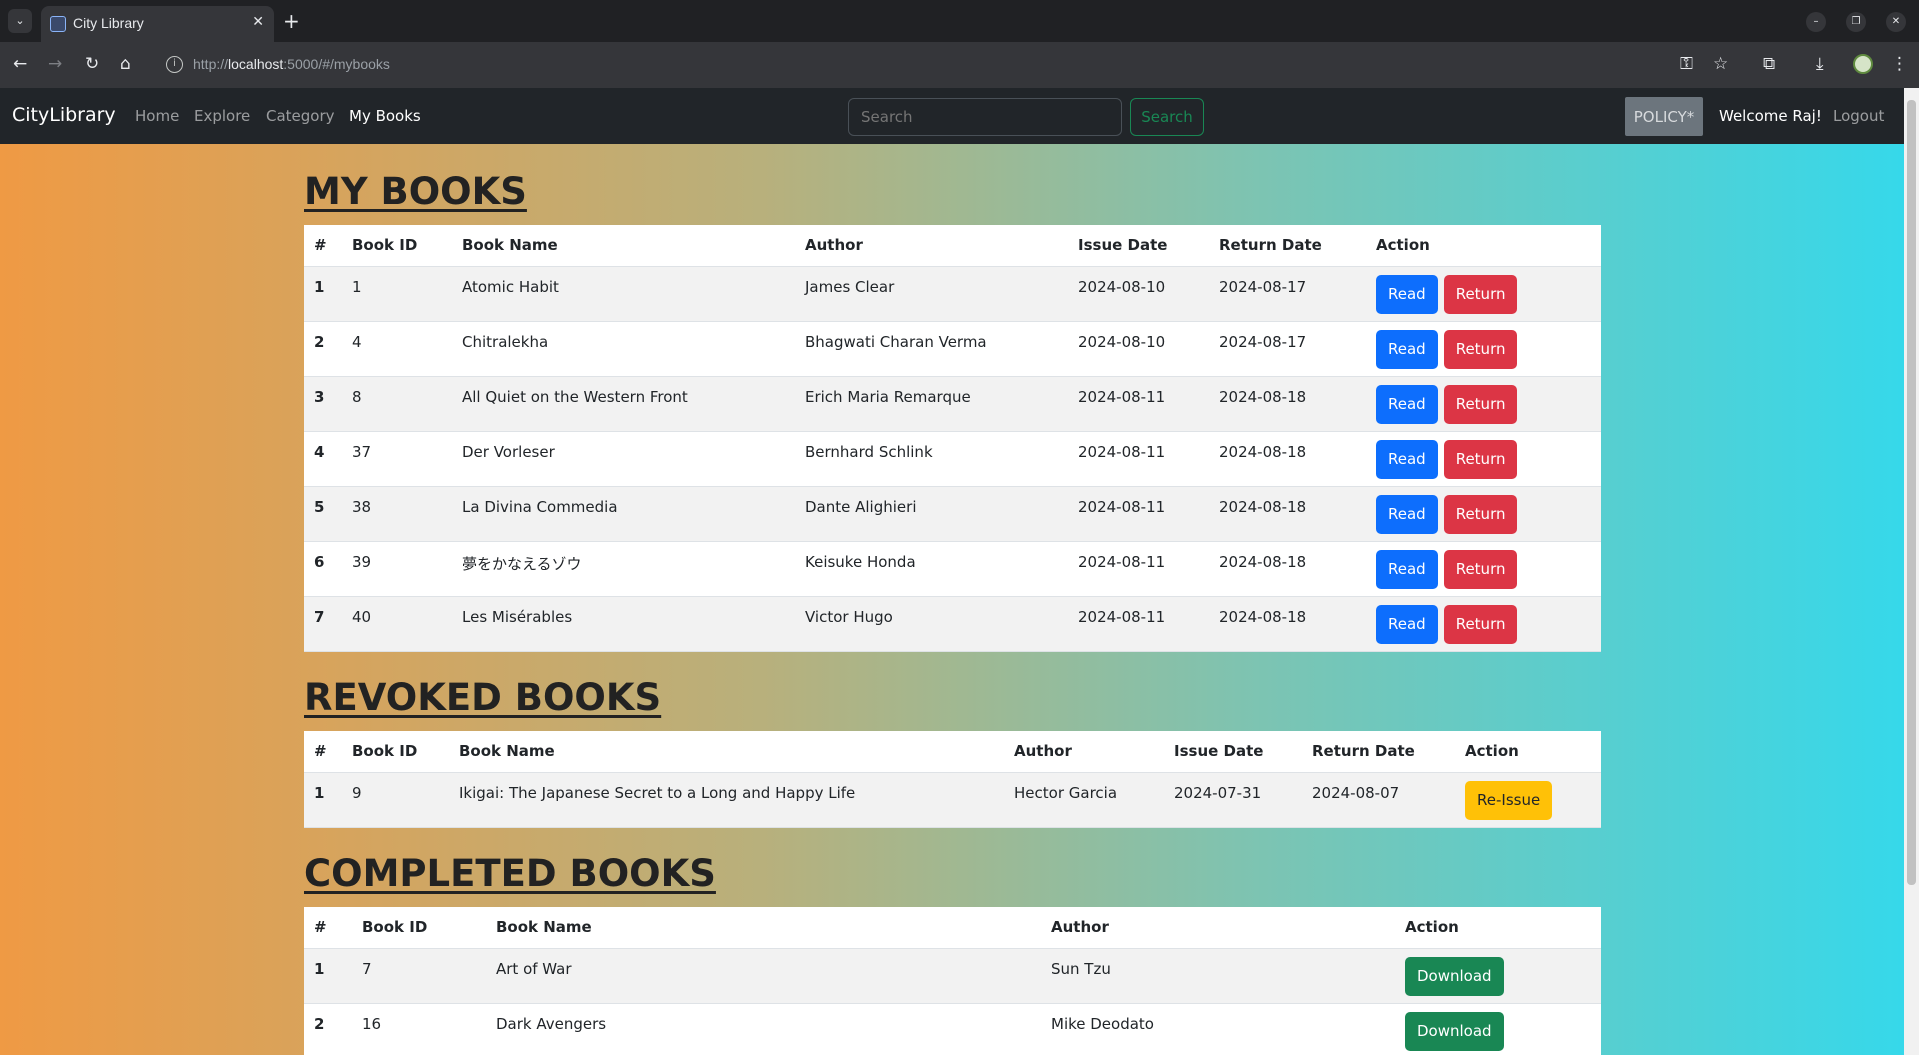  Describe the element at coordinates (385, 116) in the screenshot. I see `nav-my-books: My Books` at that location.